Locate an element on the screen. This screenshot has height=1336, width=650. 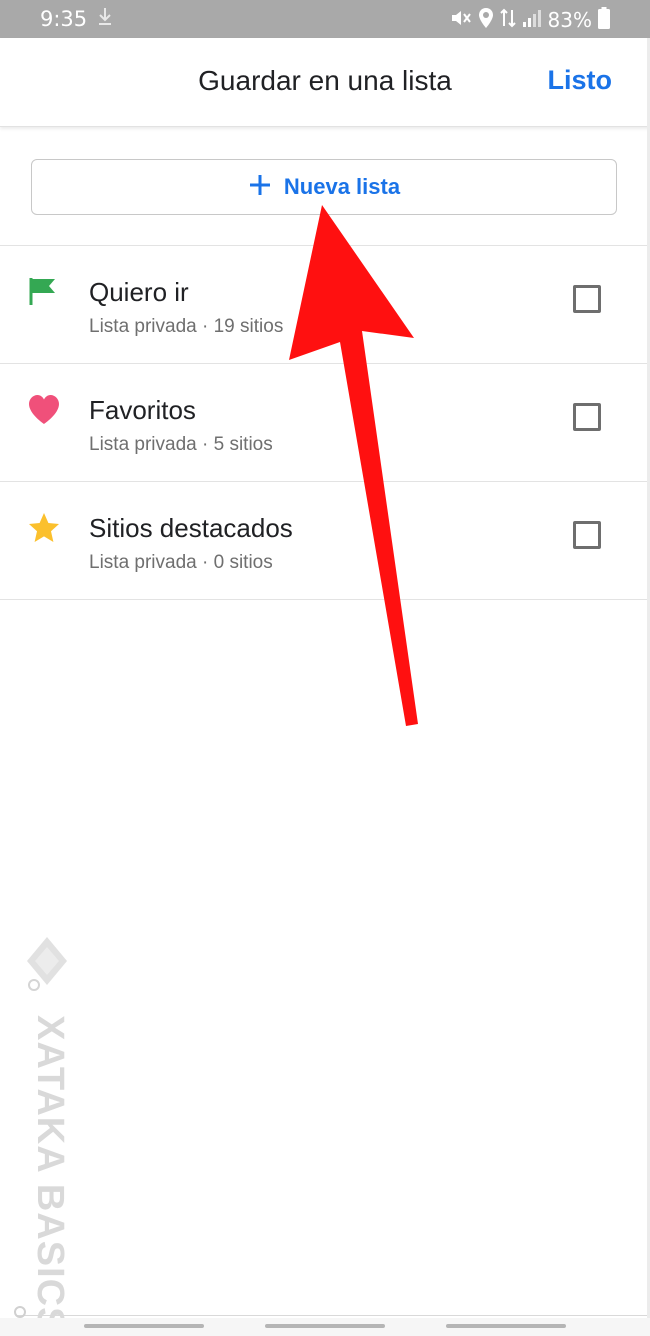
heart-icon is located at coordinates (44, 410).